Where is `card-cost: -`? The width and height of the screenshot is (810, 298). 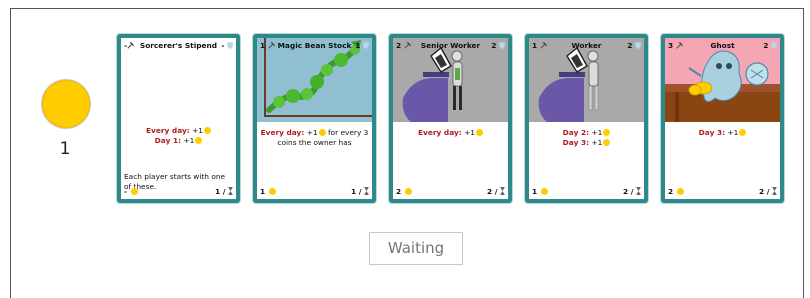 card-cost: - is located at coordinates (129, 45).